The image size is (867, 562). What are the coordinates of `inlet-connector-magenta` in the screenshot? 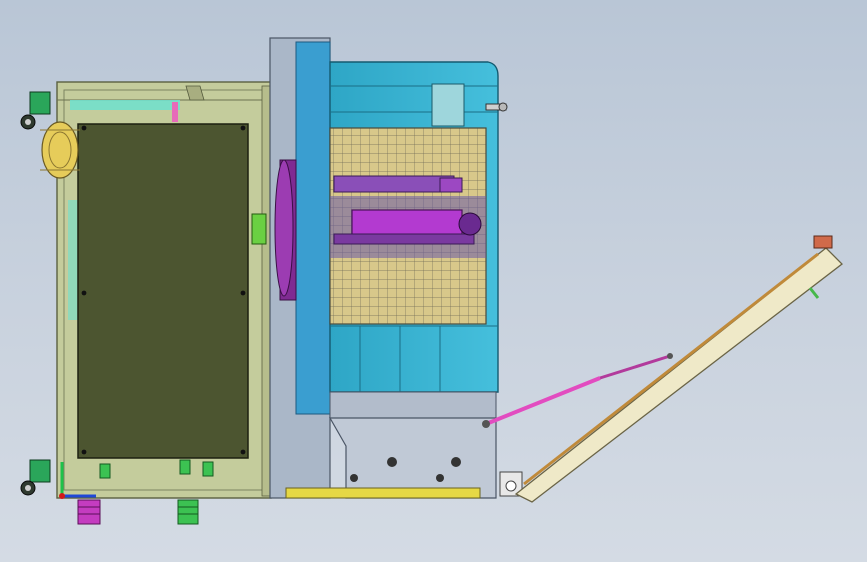 It's located at (89, 512).